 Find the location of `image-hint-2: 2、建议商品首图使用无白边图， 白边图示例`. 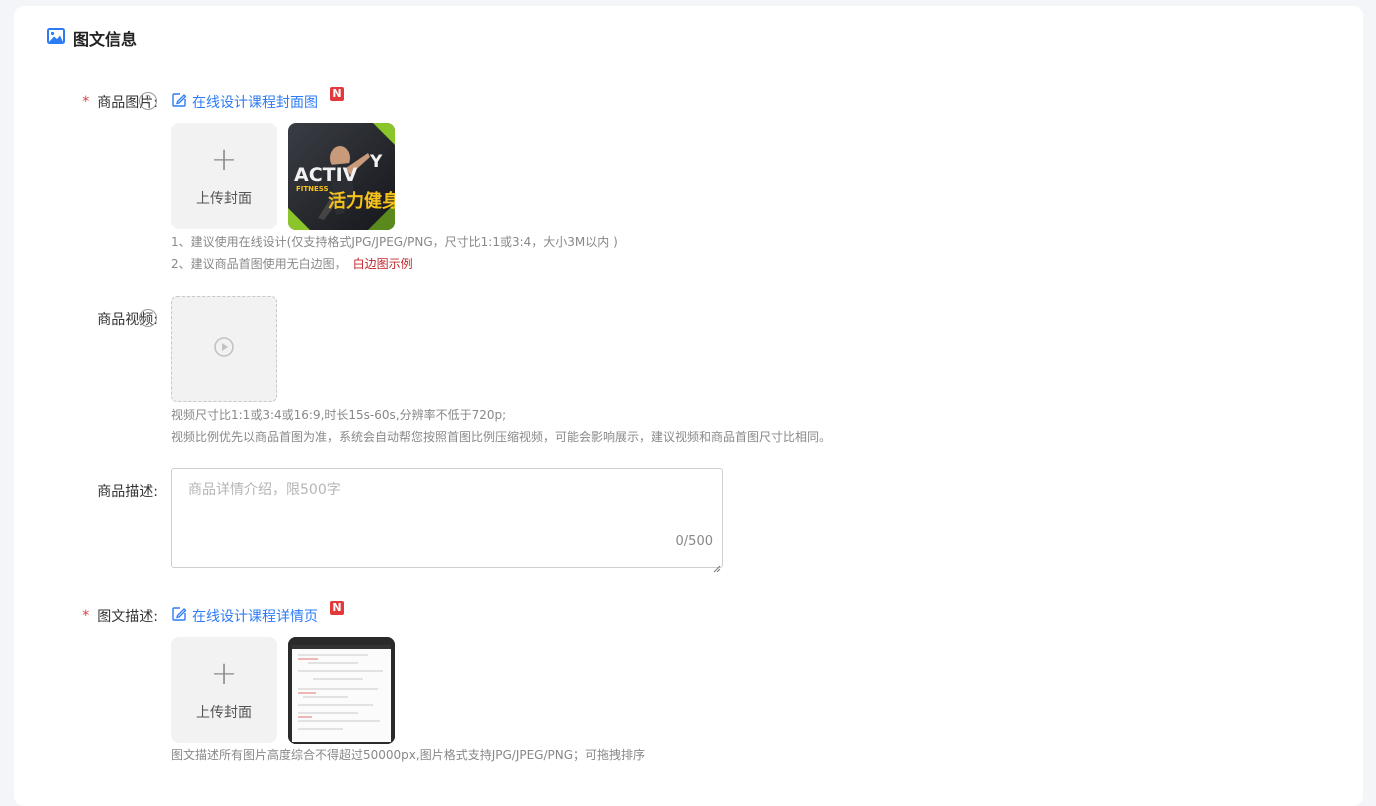

image-hint-2: 2、建议商品首图使用无白边图， 白边图示例 is located at coordinates (292, 263).